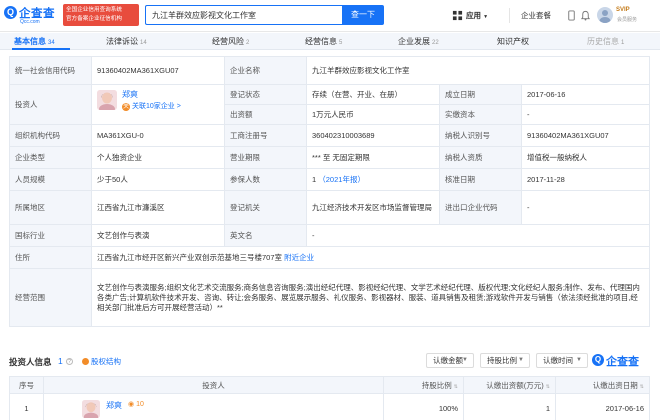 This screenshot has height=420, width=660. I want to click on tab-label: 企业发展, so click(414, 41).